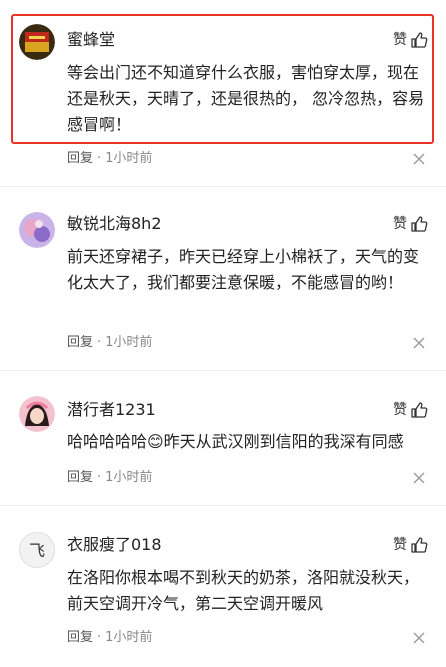 The image size is (446, 667). What do you see at coordinates (243, 590) in the screenshot?
I see `comment-text: 在洛阳你根本喝不到秋天的奶茶，洛阳就没秋天，前天空调开冷气，第二天空调开暖风` at bounding box center [243, 590].